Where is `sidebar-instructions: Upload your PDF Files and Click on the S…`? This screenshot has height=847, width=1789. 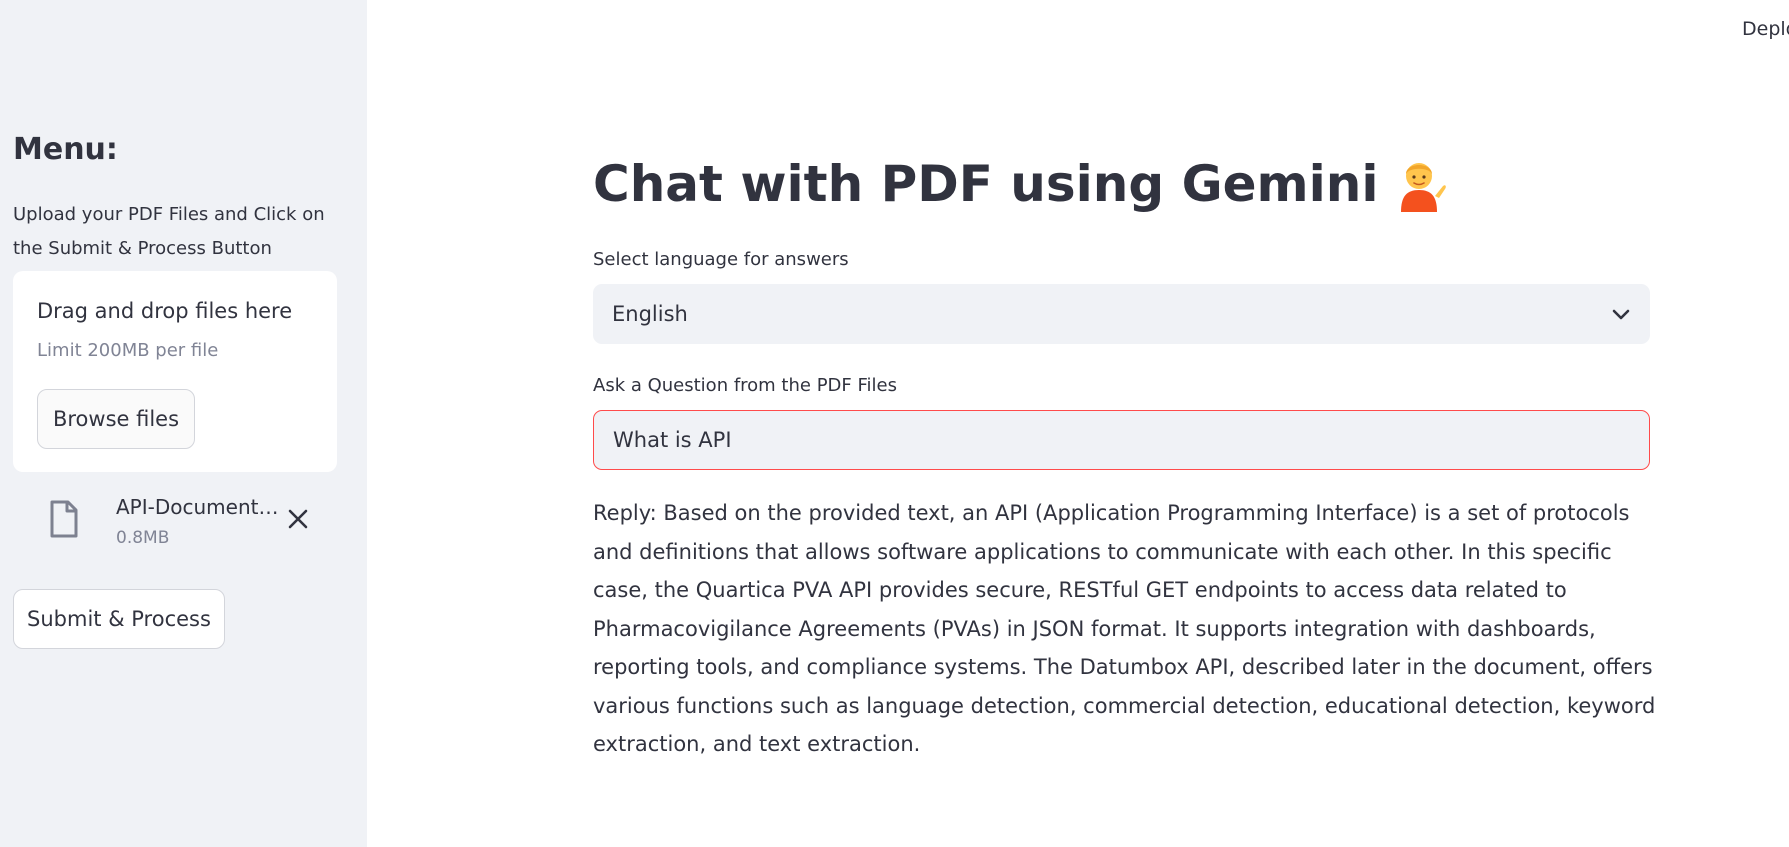
sidebar-instructions: Upload your PDF Files and Click on the S… is located at coordinates (169, 231).